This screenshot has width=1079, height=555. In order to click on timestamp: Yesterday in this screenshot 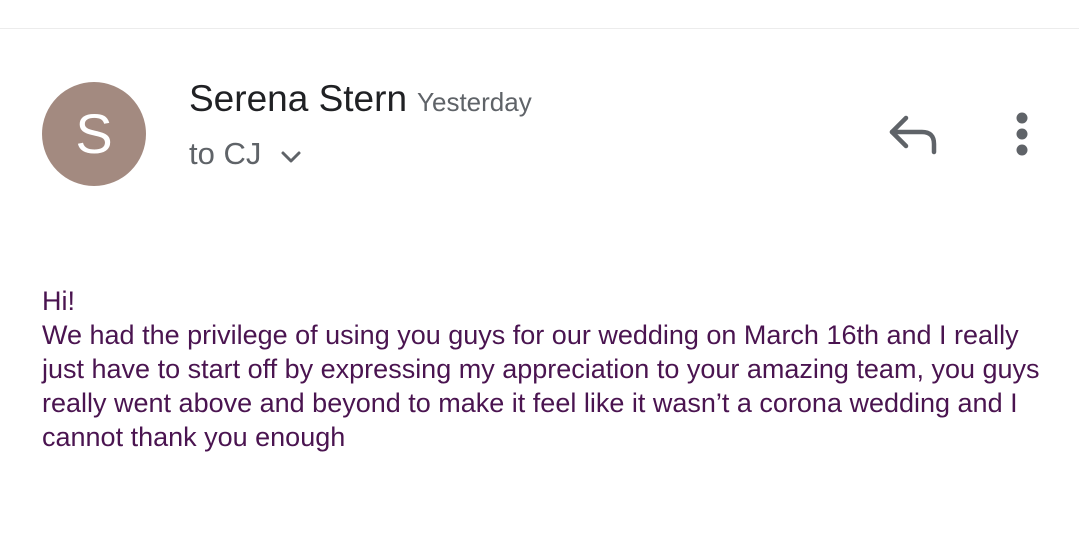, I will do `click(474, 102)`.